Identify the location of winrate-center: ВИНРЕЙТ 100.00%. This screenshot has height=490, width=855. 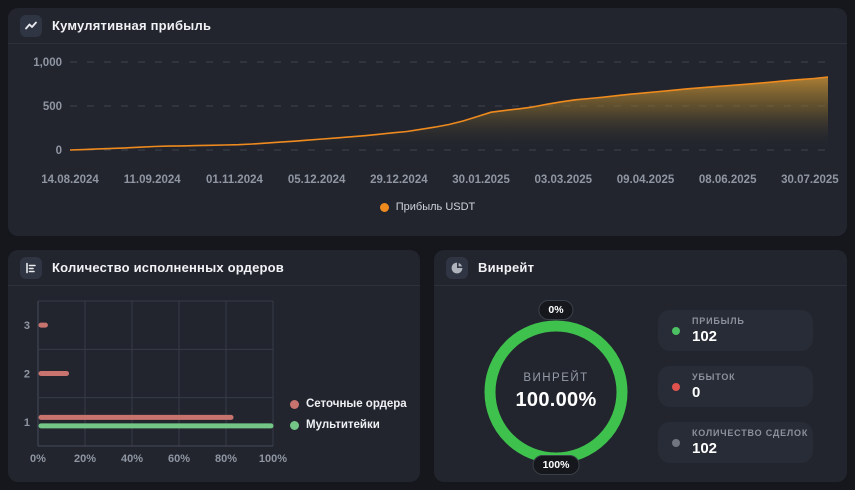
(556, 392).